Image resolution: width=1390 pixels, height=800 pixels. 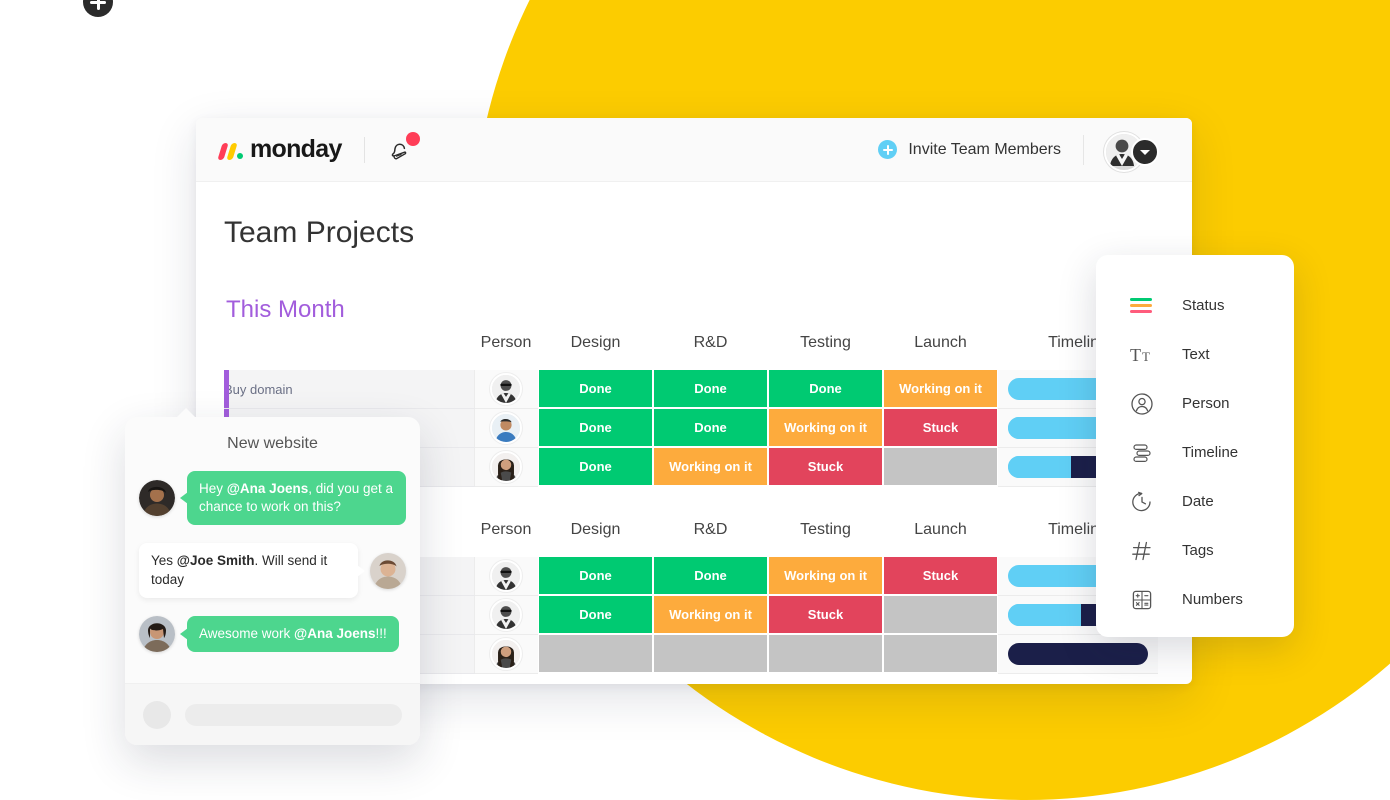 What do you see at coordinates (349, 349) in the screenshot?
I see `col-header-name` at bounding box center [349, 349].